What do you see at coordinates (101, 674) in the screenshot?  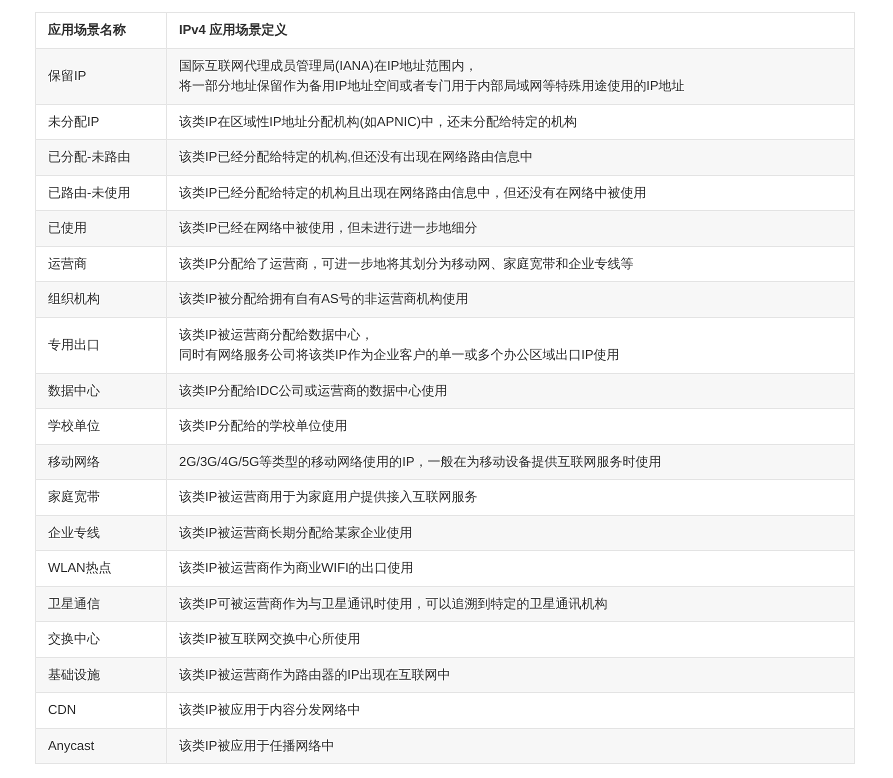 I see `table-cell: 基础设施` at bounding box center [101, 674].